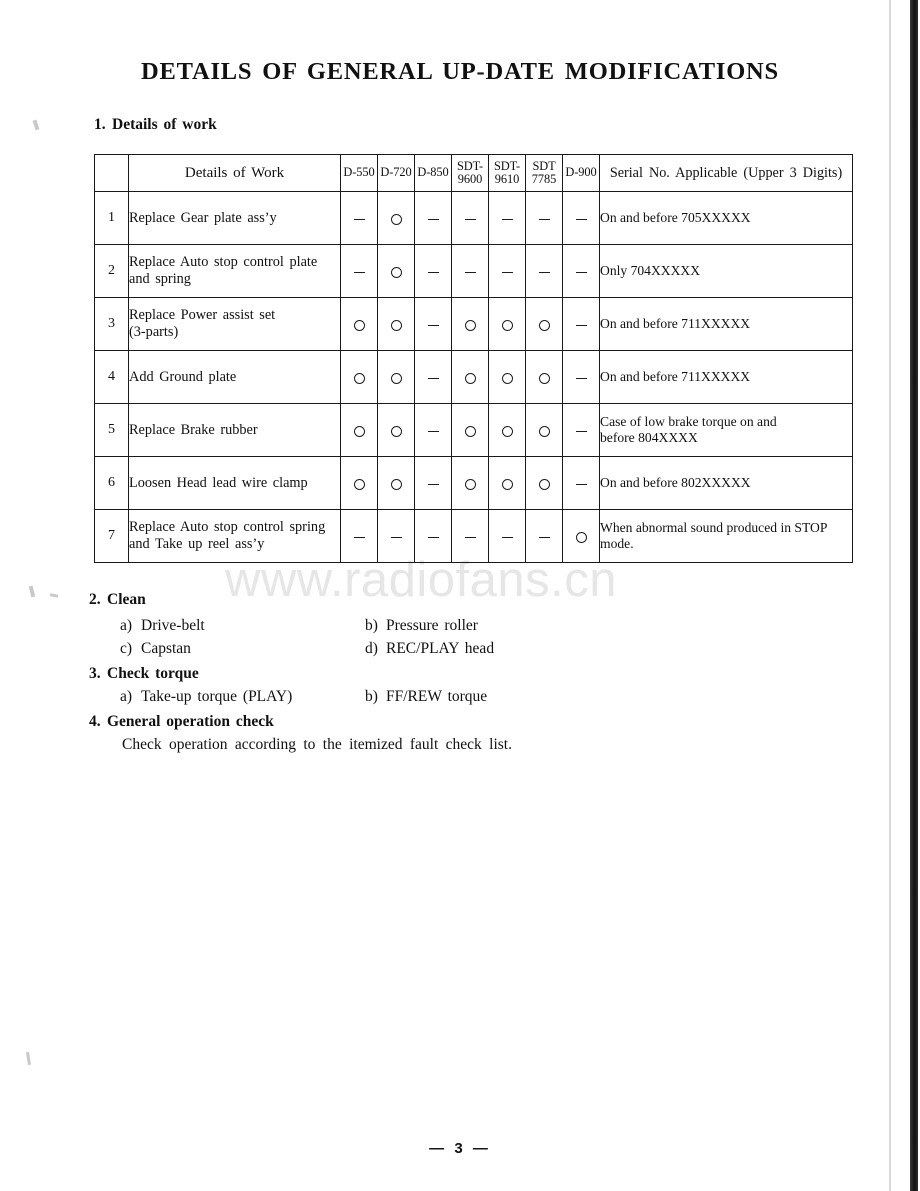 The height and width of the screenshot is (1191, 920). I want to click on cell-row-number: 7, so click(111, 536).